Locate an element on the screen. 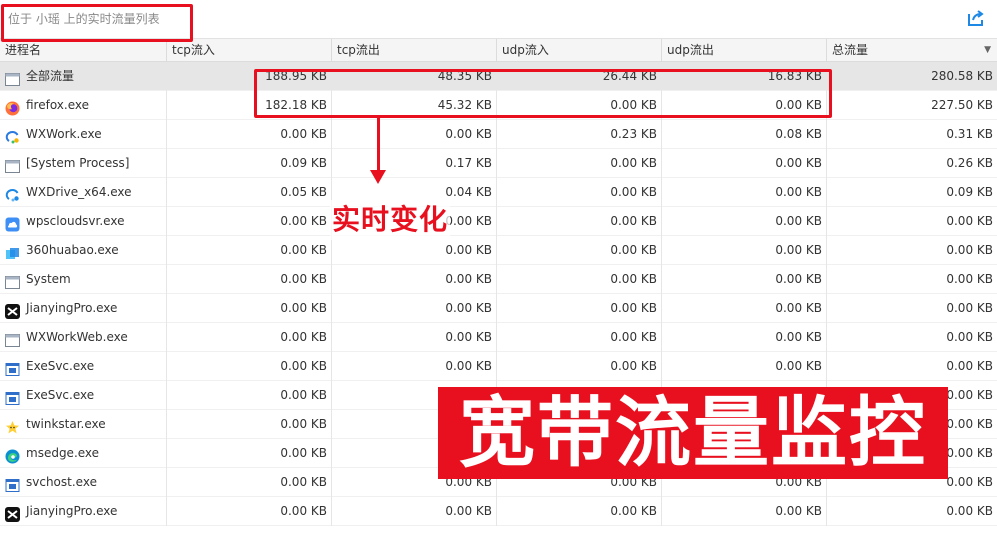  process-name-cell: 360huabao.exe is located at coordinates (83, 250).